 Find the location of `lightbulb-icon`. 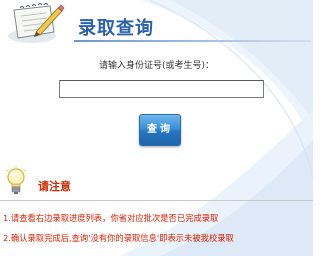

lightbulb-icon is located at coordinates (16, 180).